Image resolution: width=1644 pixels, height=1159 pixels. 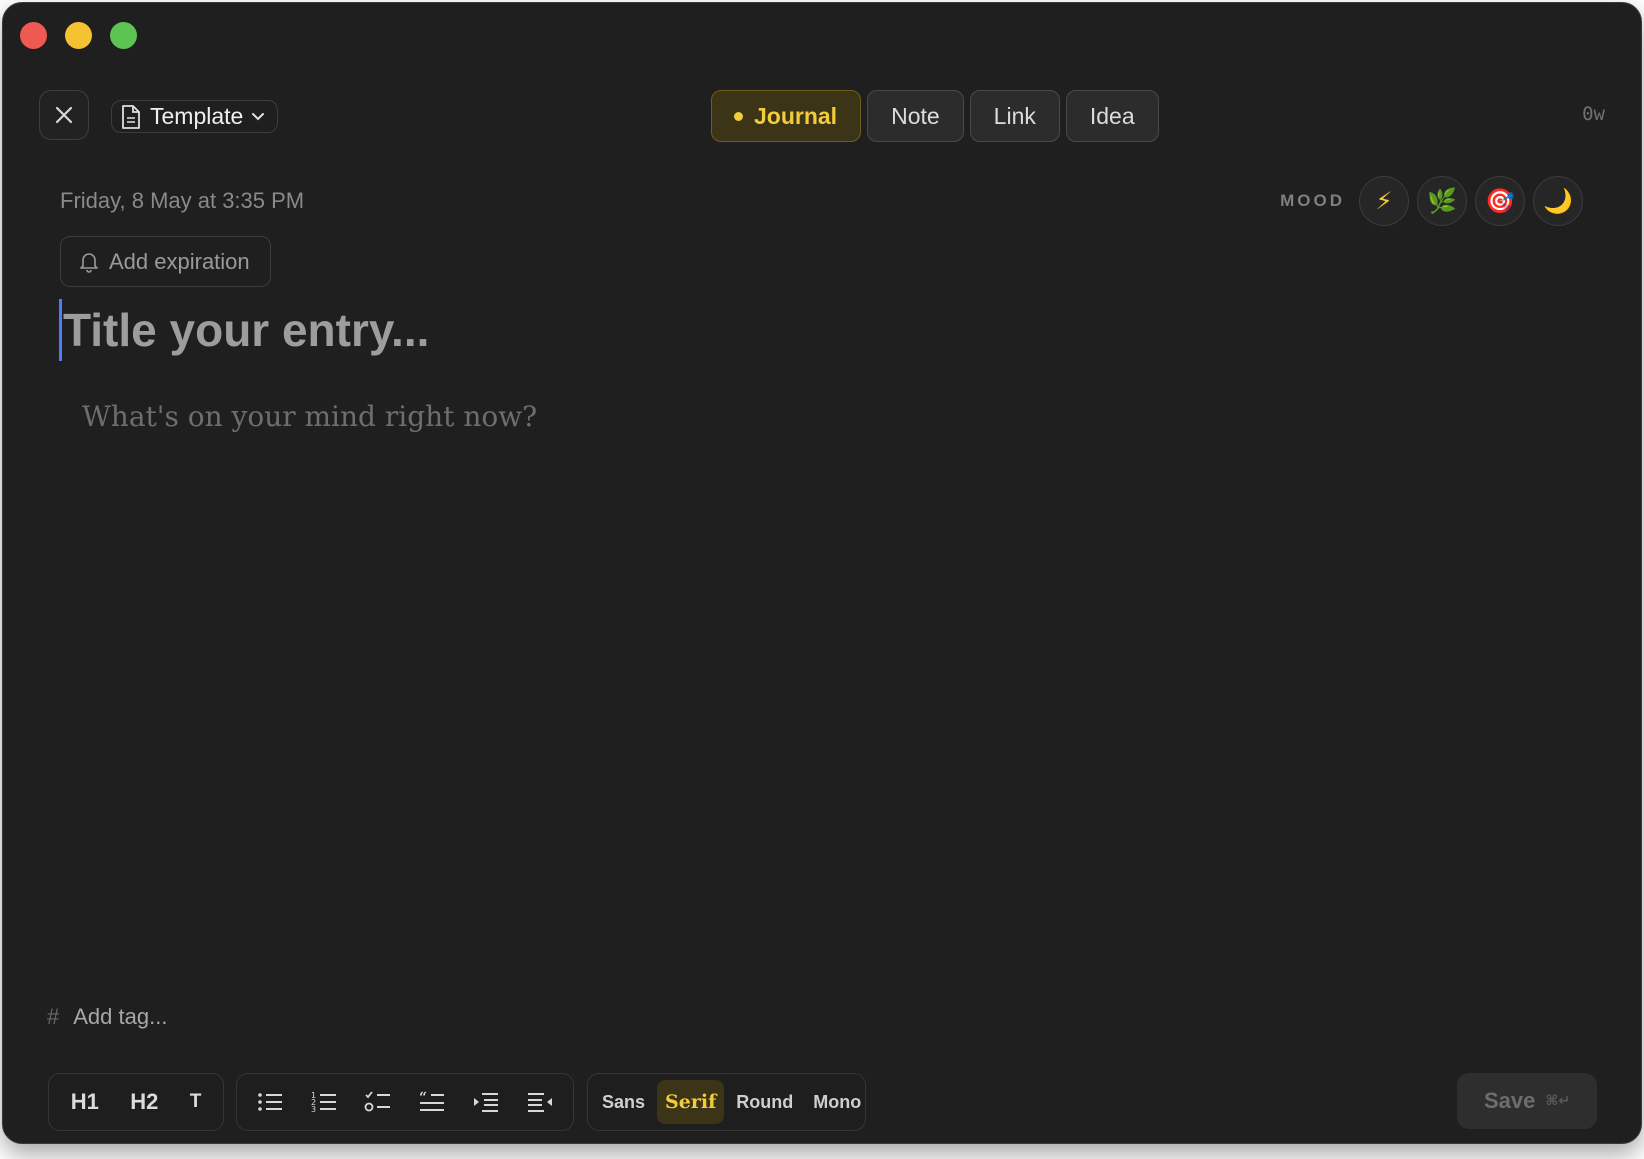 I want to click on mood-moon-button: 🌙, so click(x=1558, y=201).